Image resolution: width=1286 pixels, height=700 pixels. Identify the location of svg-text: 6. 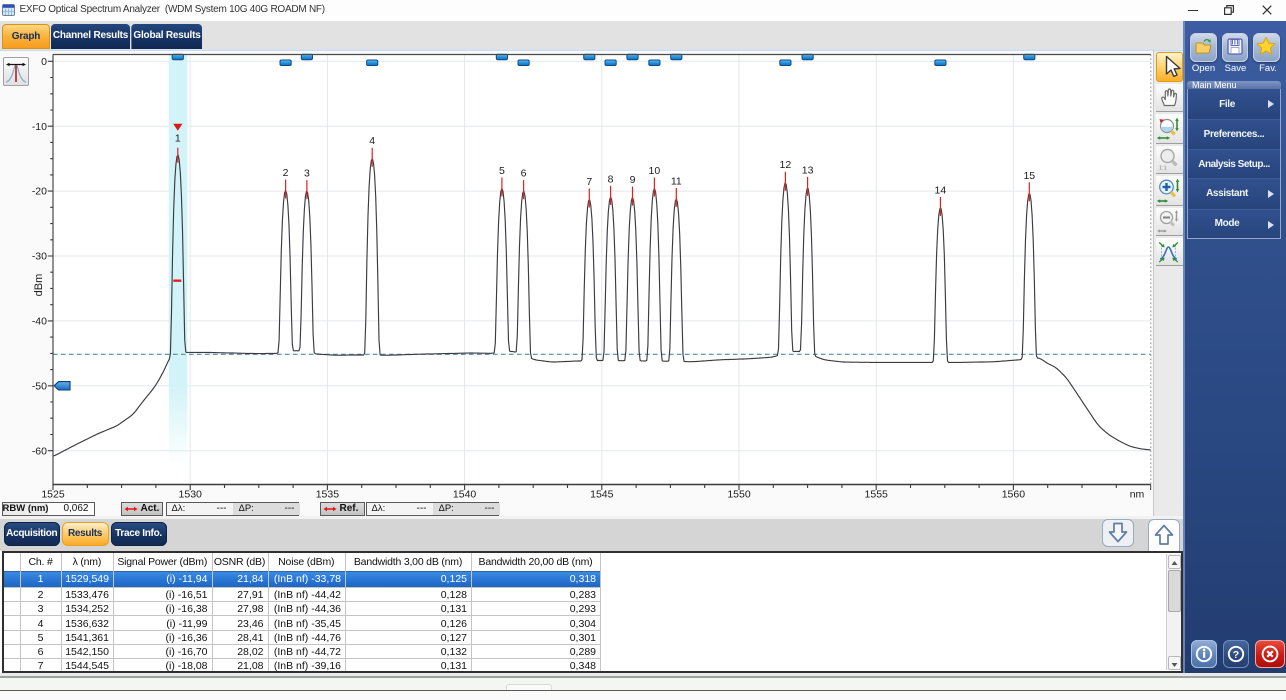
(524, 174).